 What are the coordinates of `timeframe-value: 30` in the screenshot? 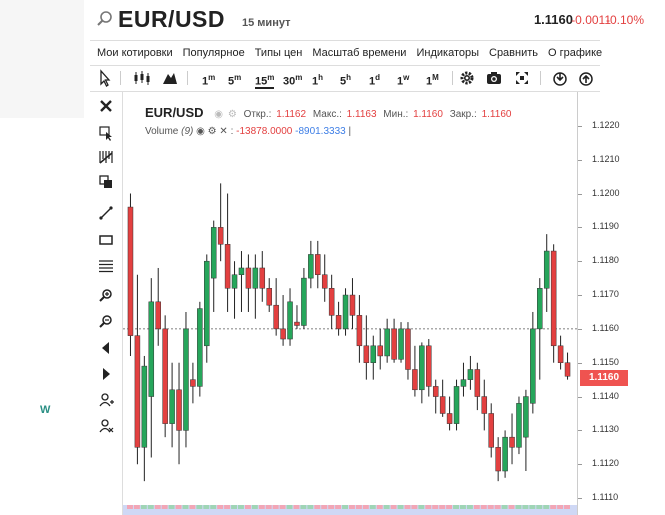 It's located at (289, 81).